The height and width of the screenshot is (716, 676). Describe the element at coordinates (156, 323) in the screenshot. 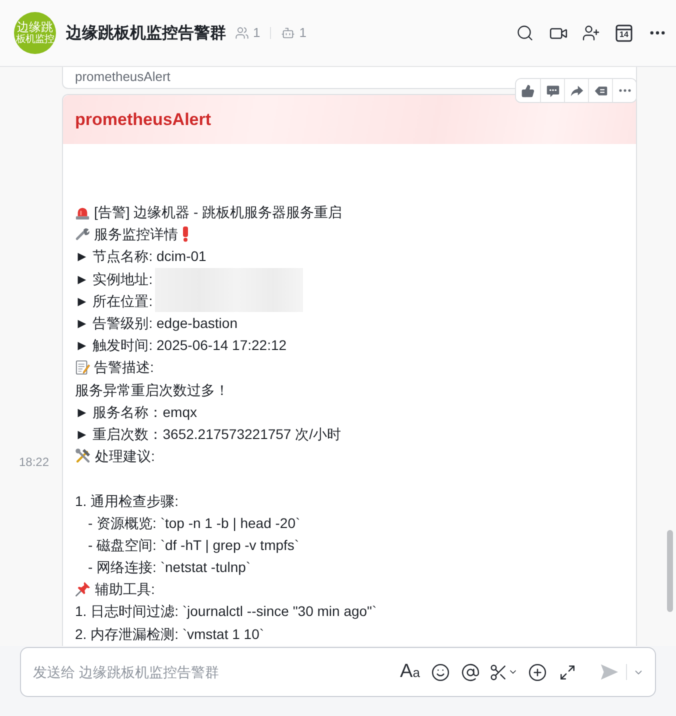

I see `message-line: ► 告警级别: edge-bastion` at that location.